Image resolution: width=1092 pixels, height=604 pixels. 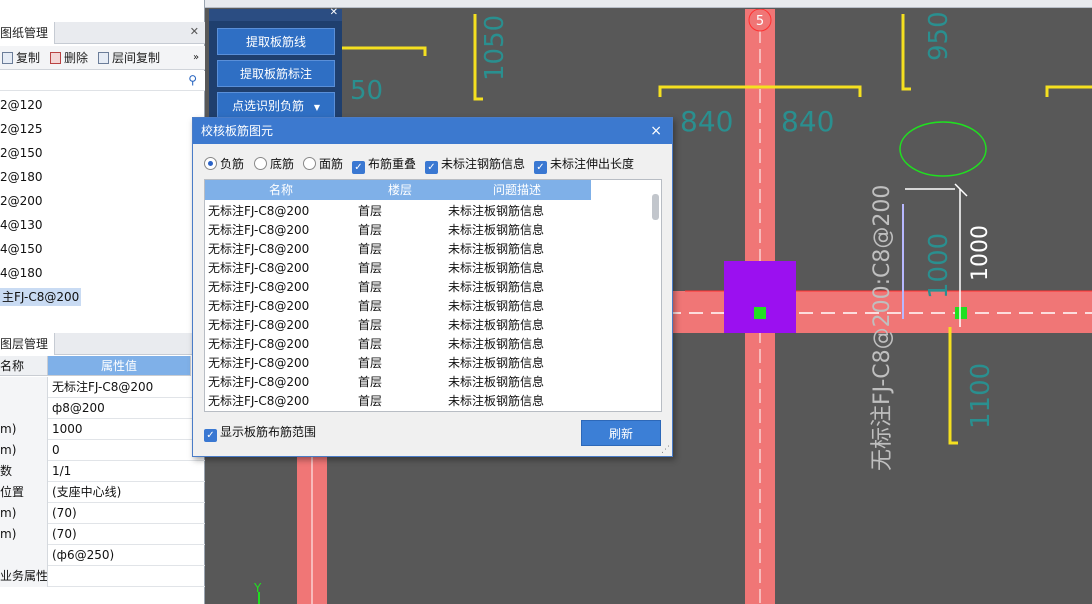 What do you see at coordinates (260, 433) in the screenshot?
I see `checkbox-show-range: ✓ 显示板筋布筋范围` at bounding box center [260, 433].